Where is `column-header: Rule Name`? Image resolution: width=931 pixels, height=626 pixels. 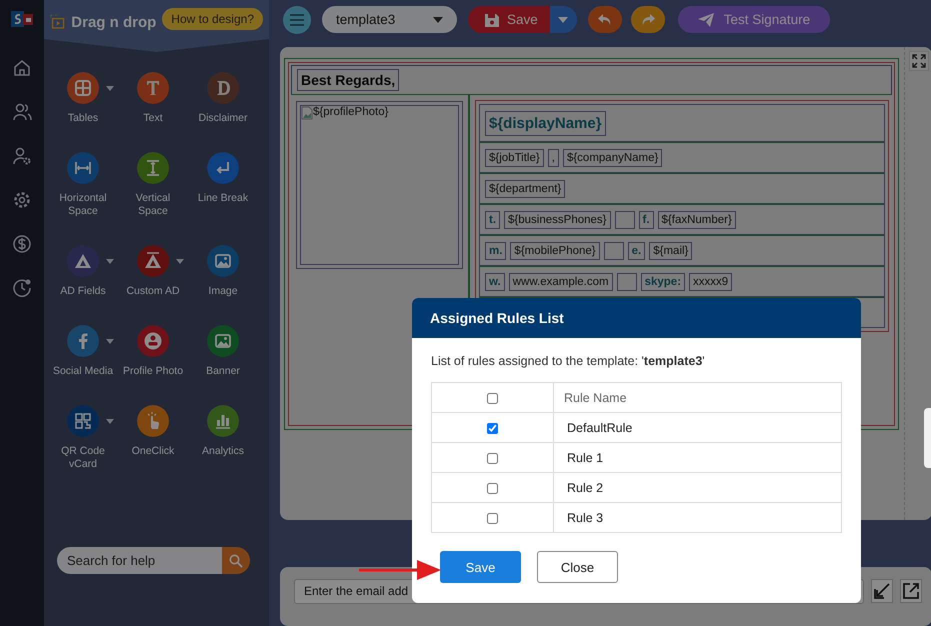
column-header: Rule Name is located at coordinates (698, 397).